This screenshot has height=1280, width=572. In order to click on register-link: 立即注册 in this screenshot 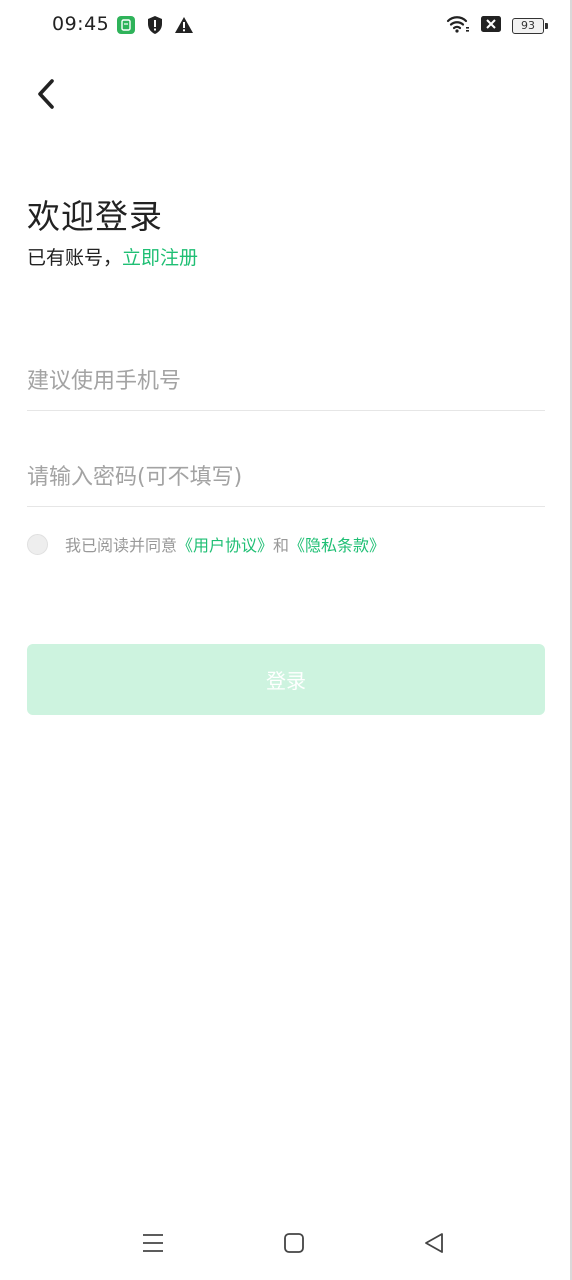, I will do `click(160, 258)`.